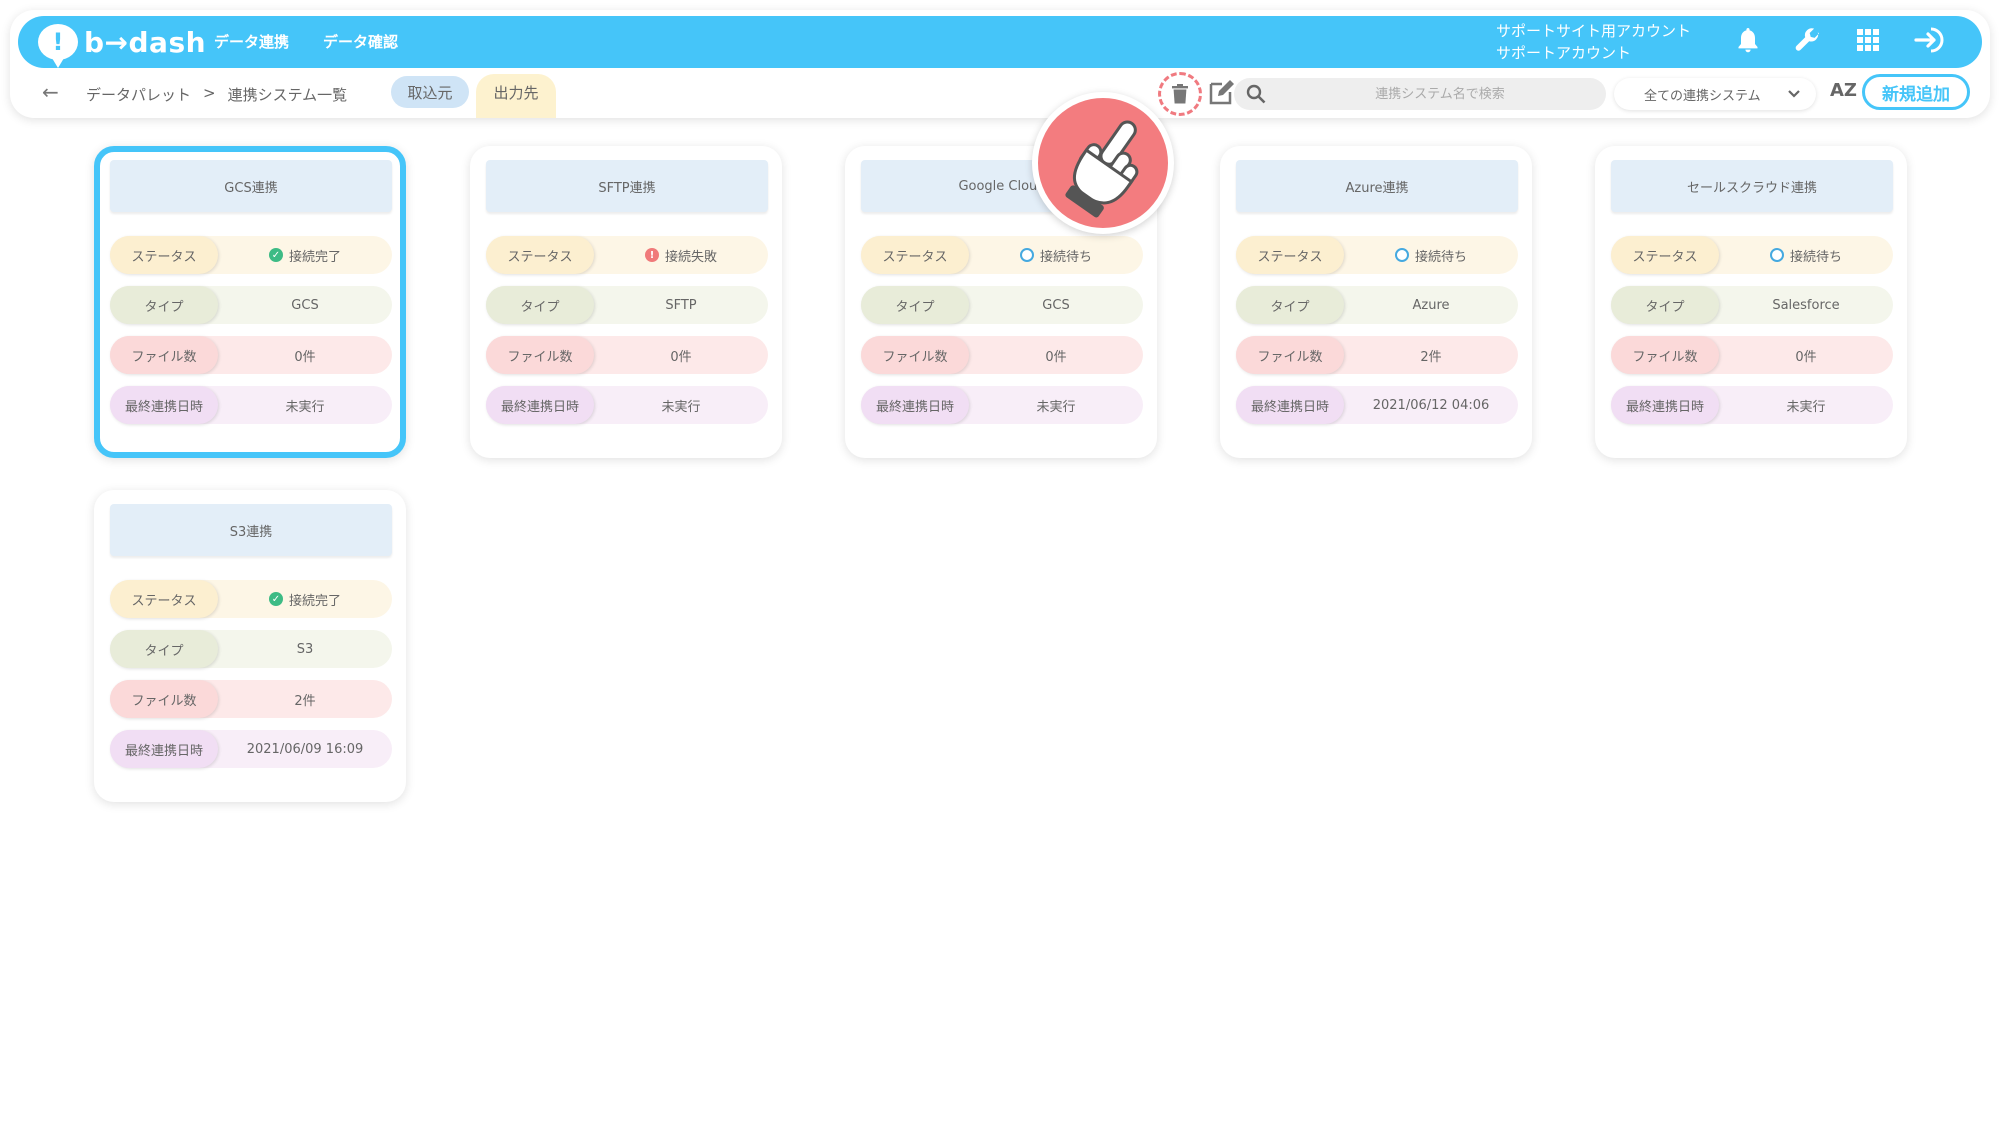 This screenshot has width=2000, height=1125. Describe the element at coordinates (275, 599) in the screenshot. I see `check-circle-icon: ✓` at that location.